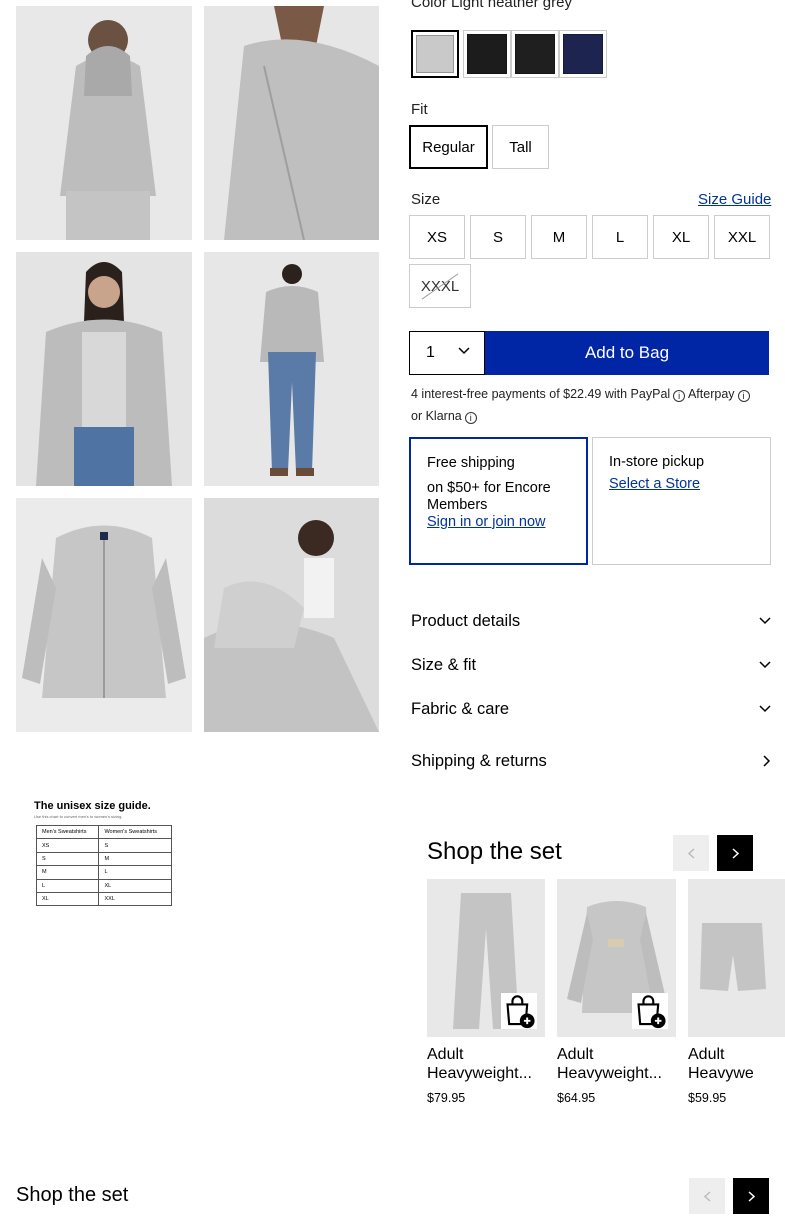 The height and width of the screenshot is (1219, 785). Describe the element at coordinates (743, 396) in the screenshot. I see `afterpay-info-icon: i` at that location.